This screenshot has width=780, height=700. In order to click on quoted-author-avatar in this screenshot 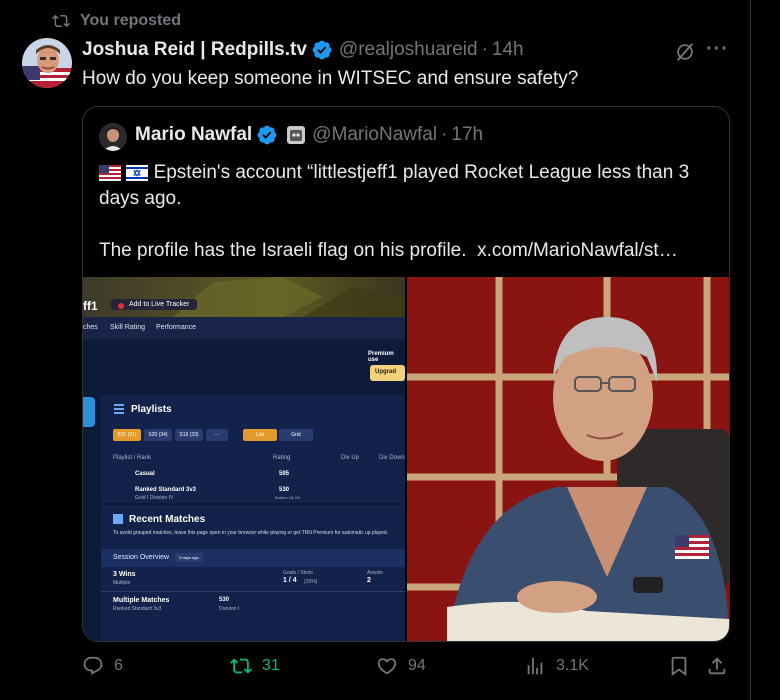, I will do `click(113, 137)`.